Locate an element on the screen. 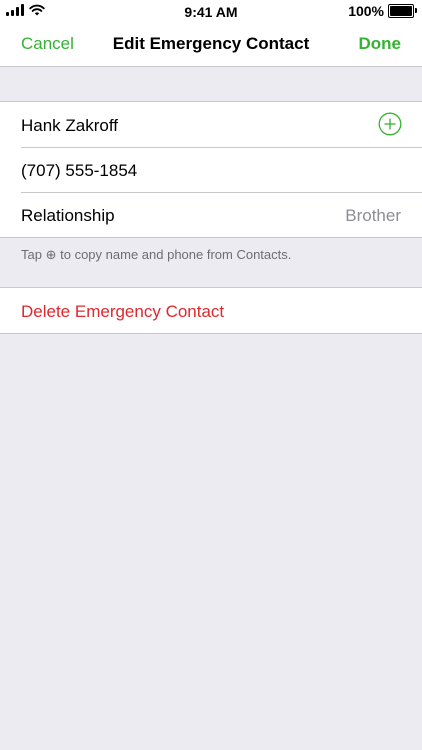  footer-plus-glyph: ⊕ is located at coordinates (51, 254).